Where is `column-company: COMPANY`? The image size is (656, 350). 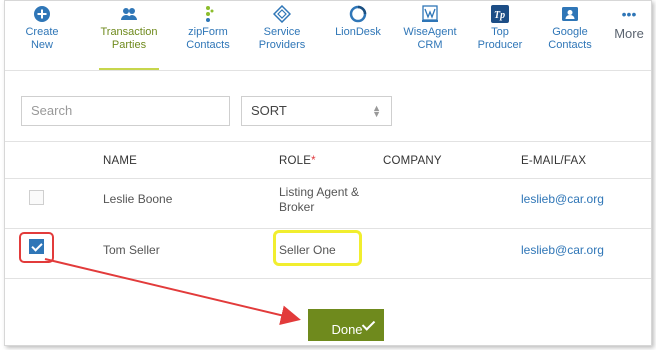
column-company: COMPANY is located at coordinates (412, 161).